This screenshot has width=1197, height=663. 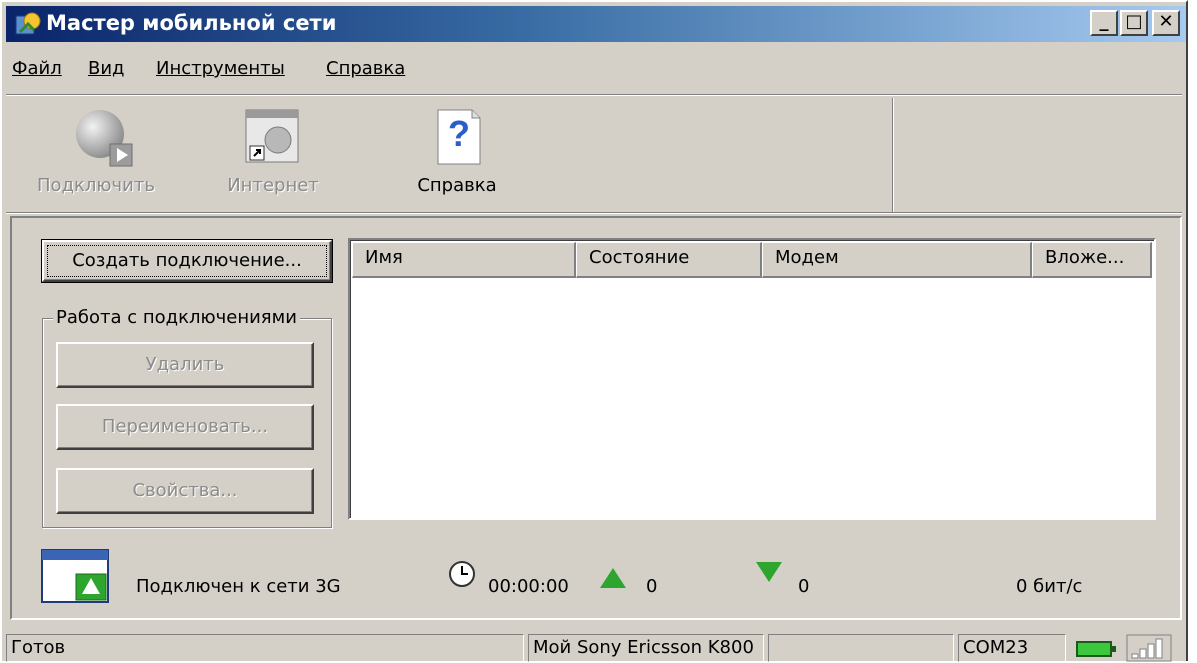 I want to click on connection-speed: 0 бит/с, so click(x=1049, y=586).